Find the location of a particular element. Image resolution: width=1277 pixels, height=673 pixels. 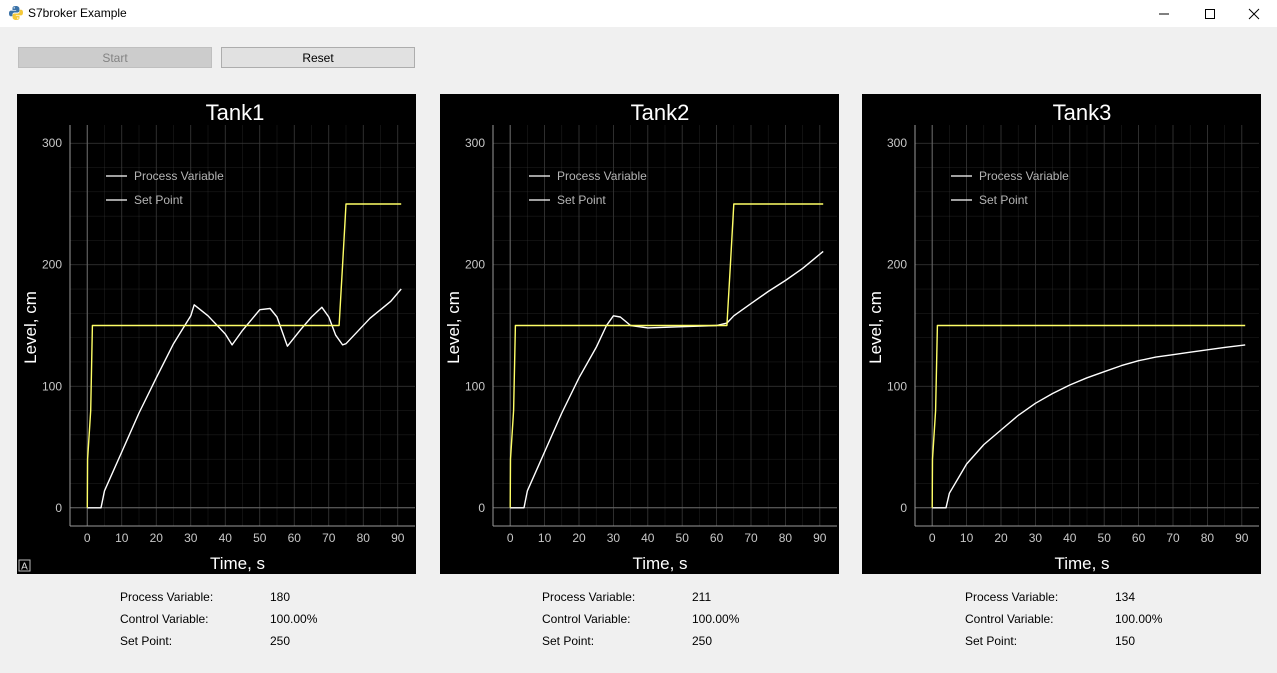

close-button is located at coordinates (1254, 13).